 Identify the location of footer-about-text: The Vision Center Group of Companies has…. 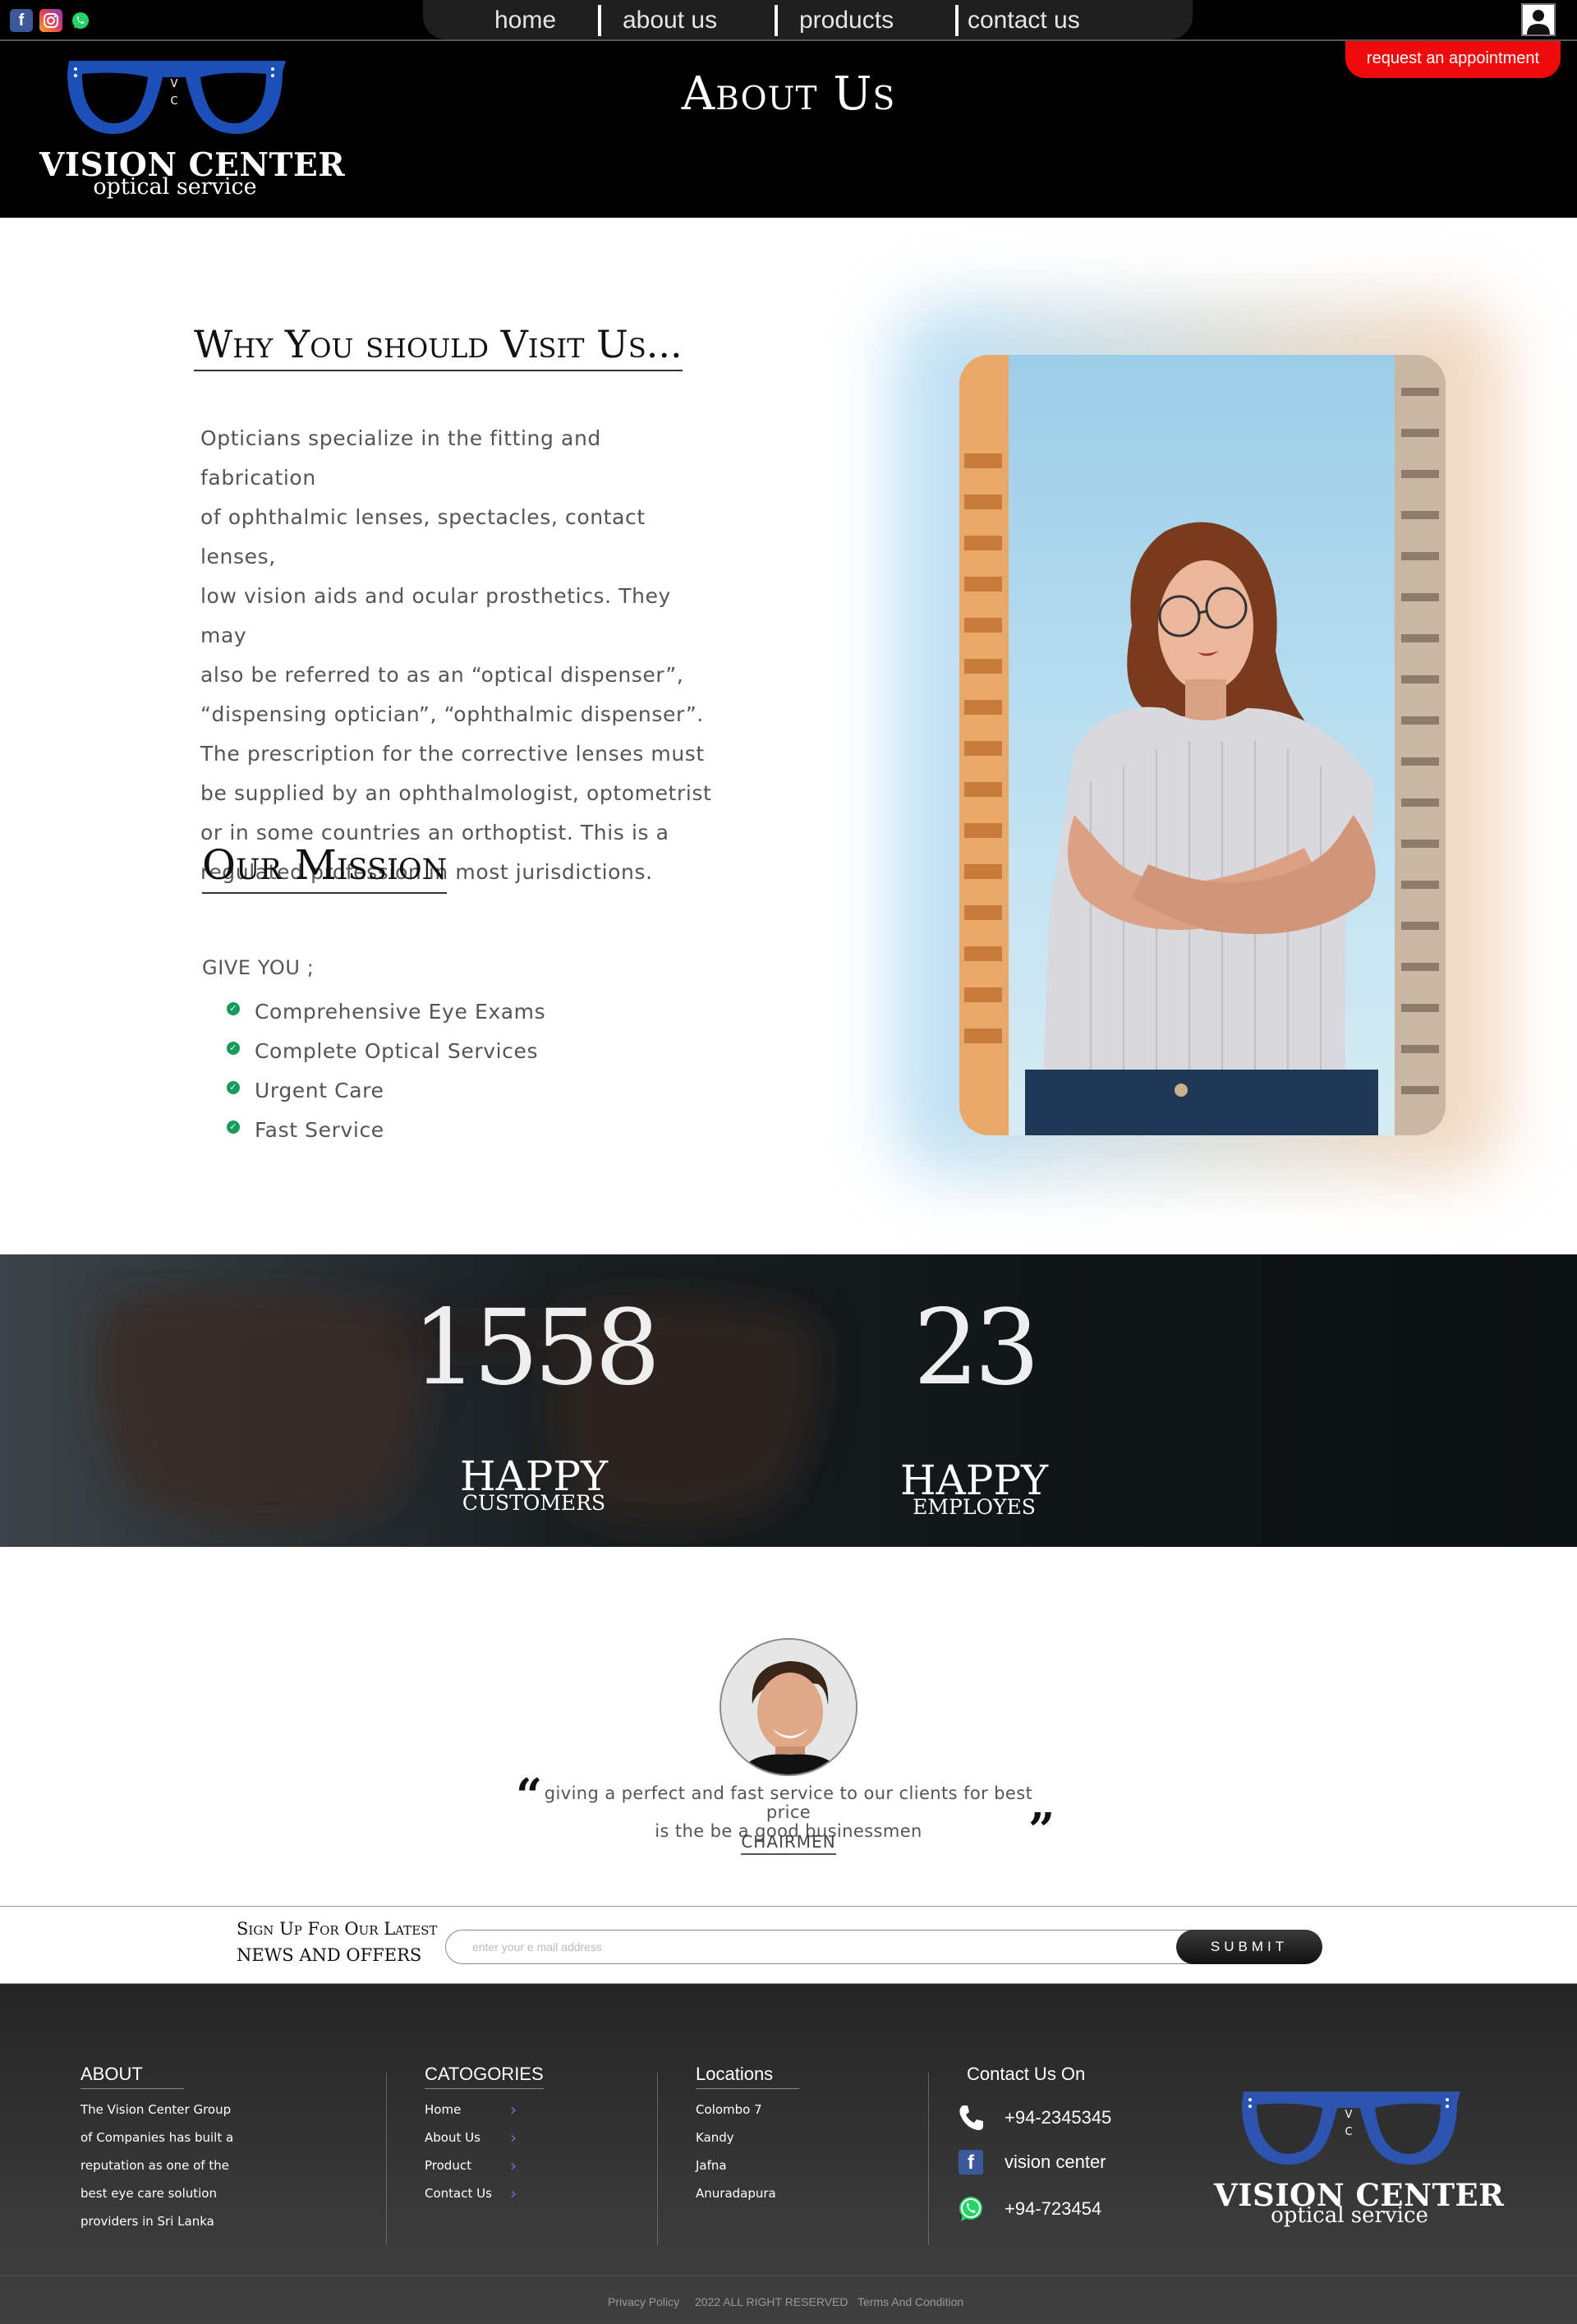
(179, 2165).